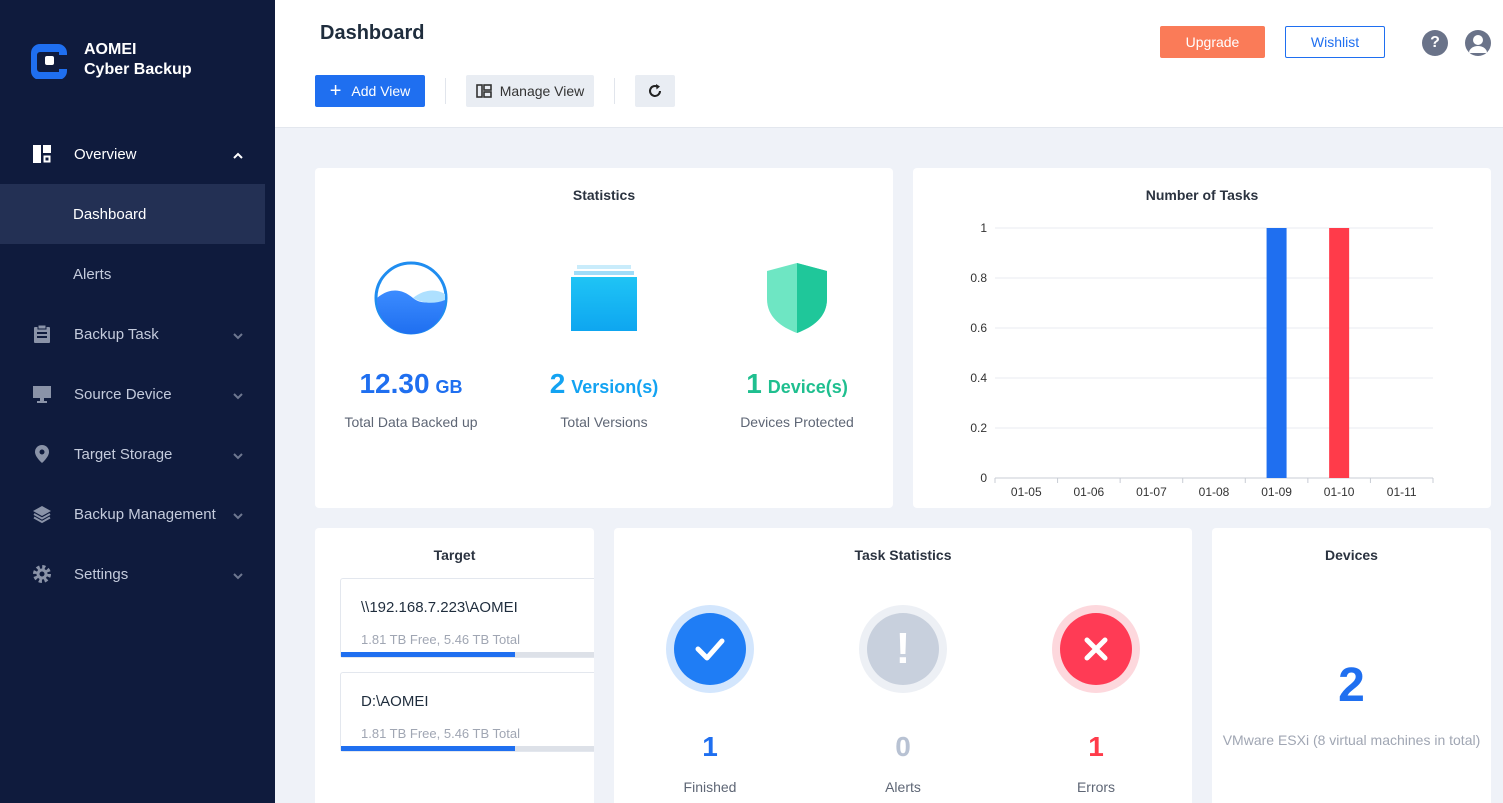  Describe the element at coordinates (1096, 787) in the screenshot. I see `task-stat-label: Errors` at that location.